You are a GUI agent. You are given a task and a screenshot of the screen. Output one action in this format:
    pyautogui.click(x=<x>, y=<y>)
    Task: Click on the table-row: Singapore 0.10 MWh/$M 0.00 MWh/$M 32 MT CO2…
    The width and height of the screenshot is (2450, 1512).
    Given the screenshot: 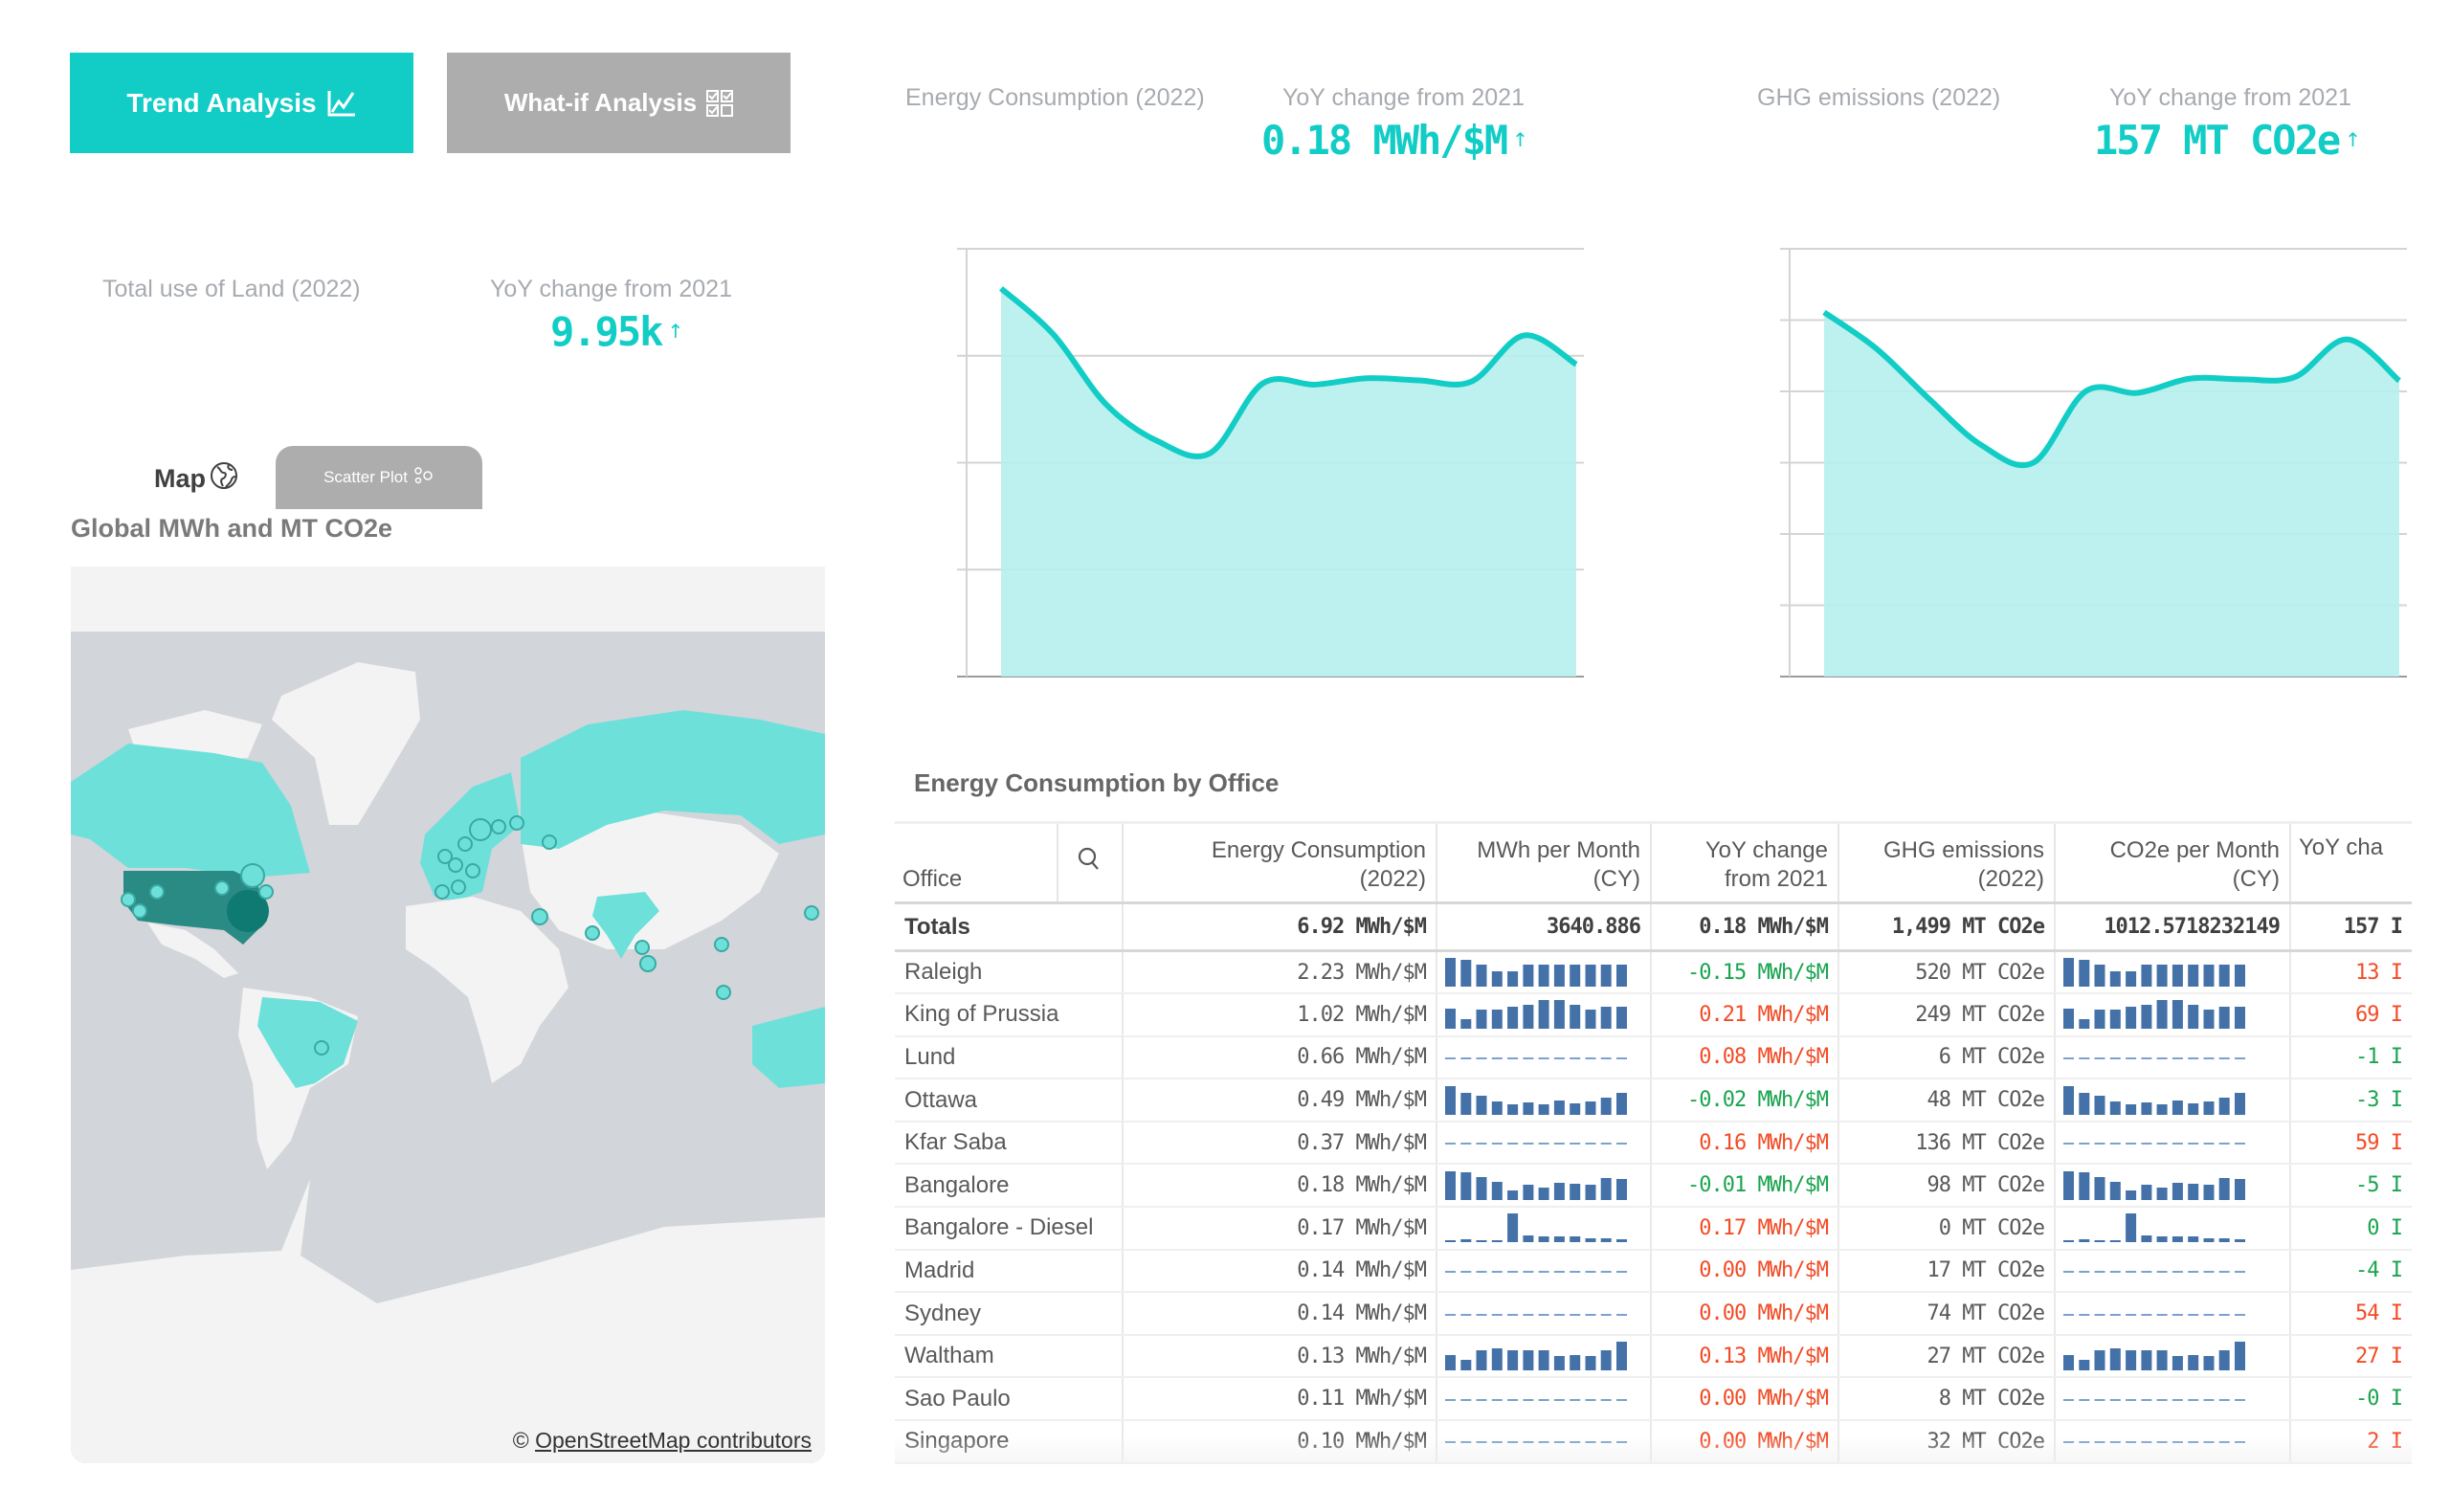 What is the action you would take?
    pyautogui.click(x=1654, y=1442)
    